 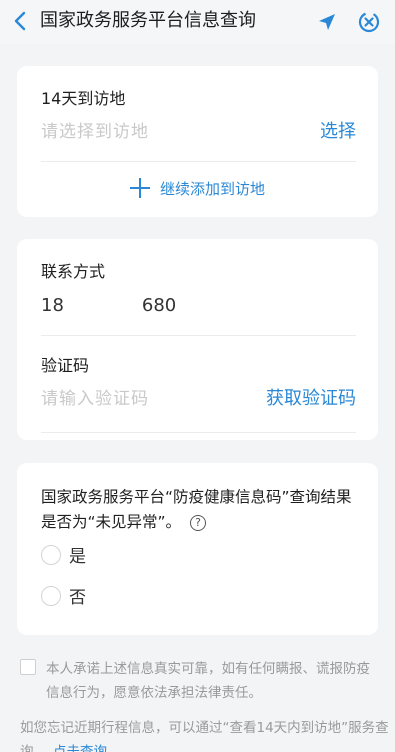 I want to click on phone-field: 18 680, so click(x=108, y=306).